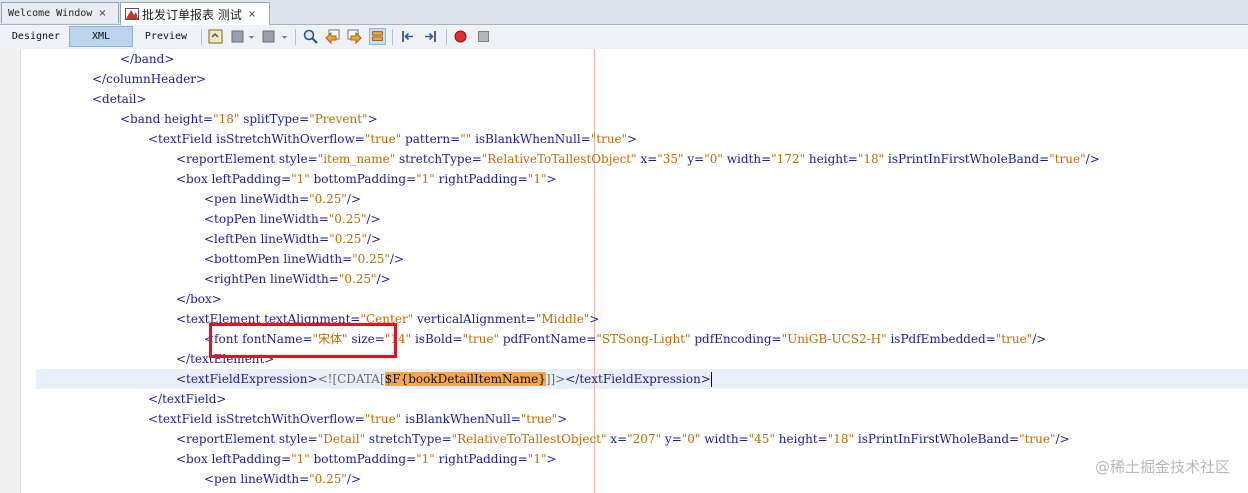  Describe the element at coordinates (237, 279) in the screenshot. I see `code-token: <rightPen` at that location.